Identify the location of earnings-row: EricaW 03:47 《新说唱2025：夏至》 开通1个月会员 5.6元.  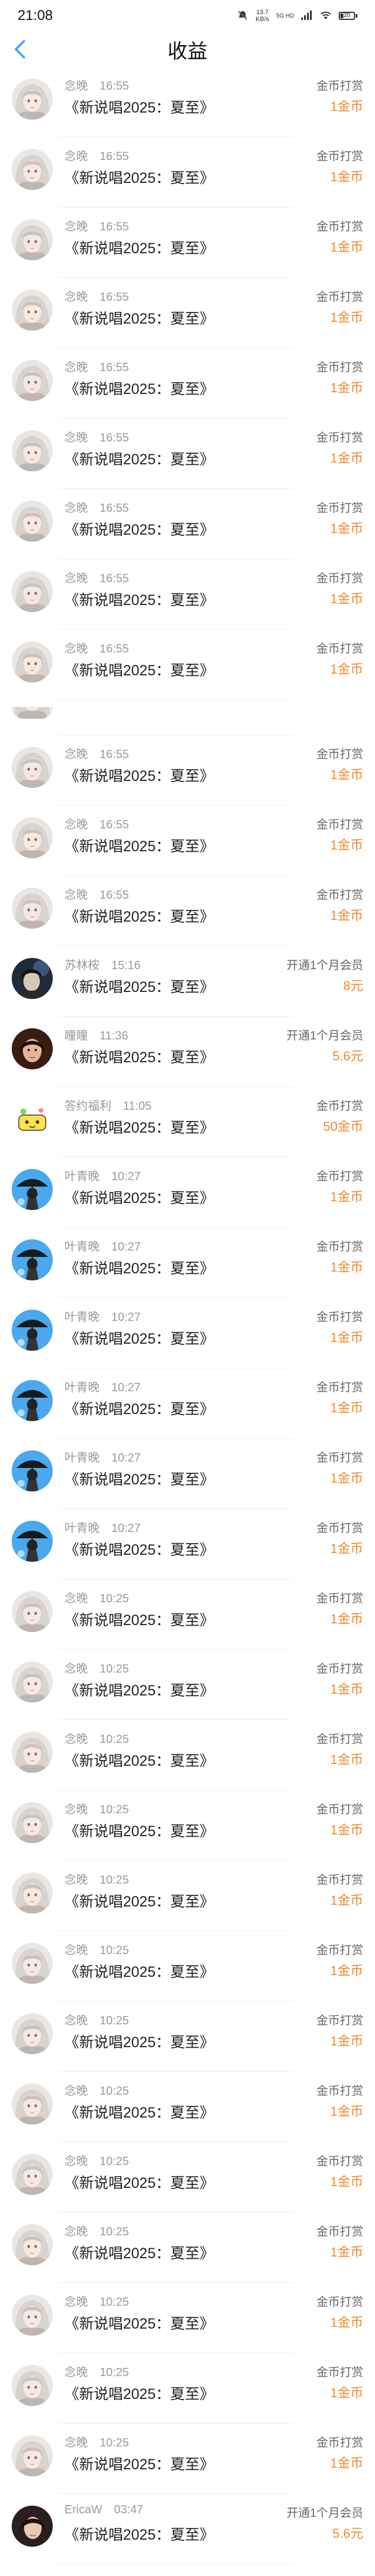
(187, 2529).